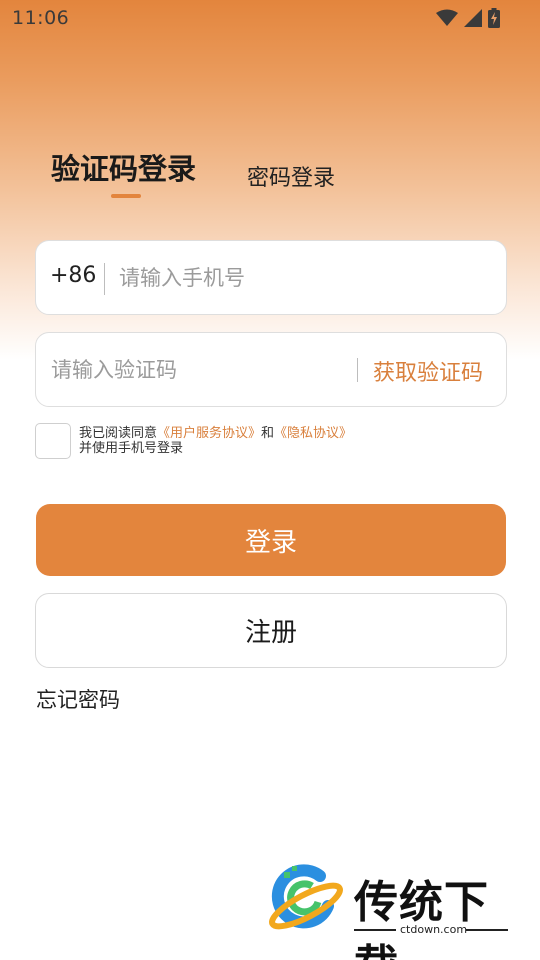 Image resolution: width=540 pixels, height=960 pixels. What do you see at coordinates (53, 441) in the screenshot?
I see `agreement-checkbox` at bounding box center [53, 441].